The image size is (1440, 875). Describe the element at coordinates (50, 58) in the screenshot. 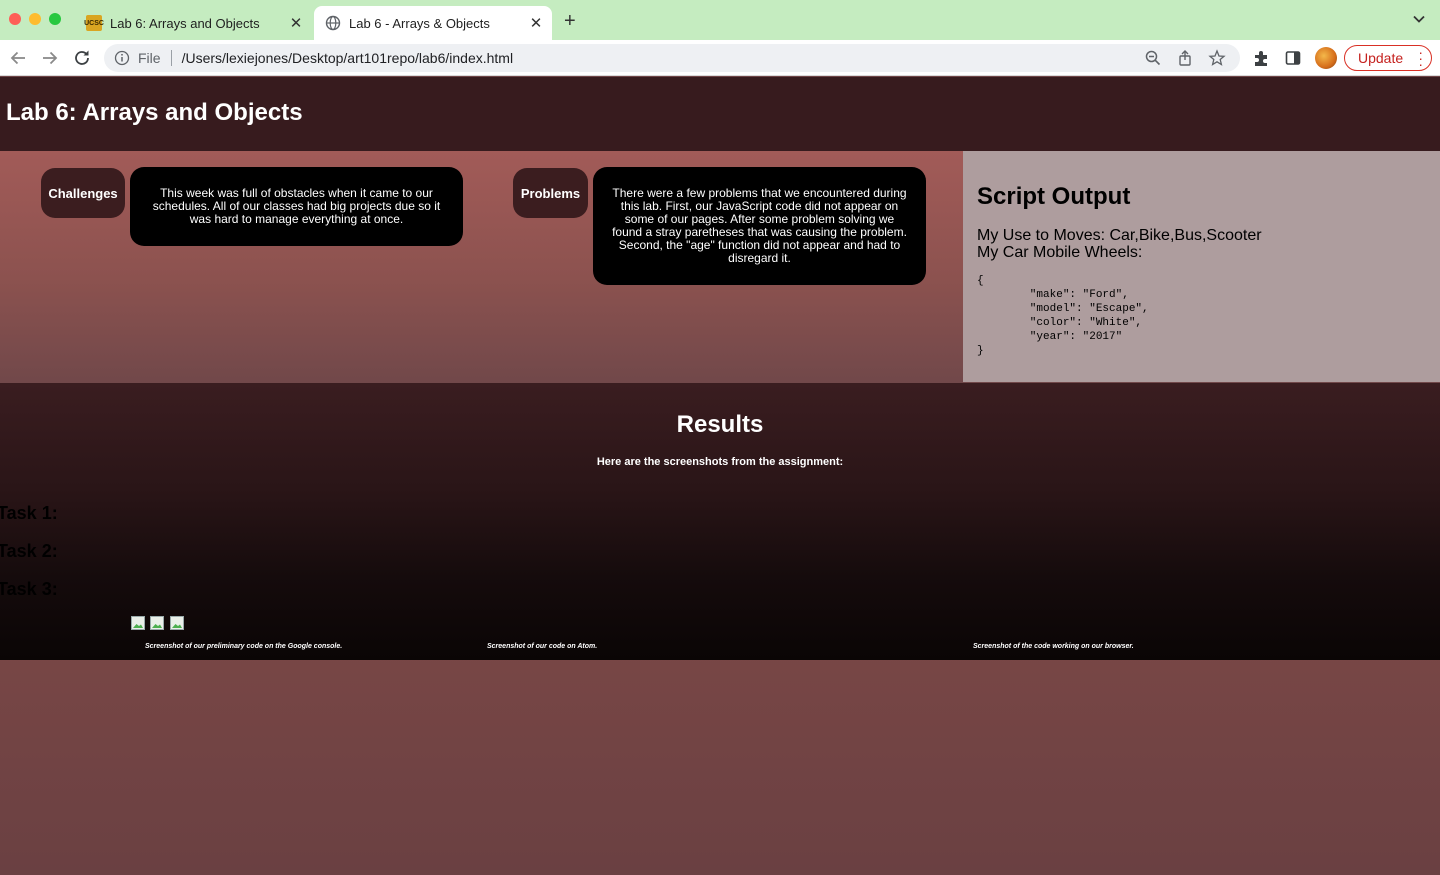

I see `forward-arrow-icon` at that location.